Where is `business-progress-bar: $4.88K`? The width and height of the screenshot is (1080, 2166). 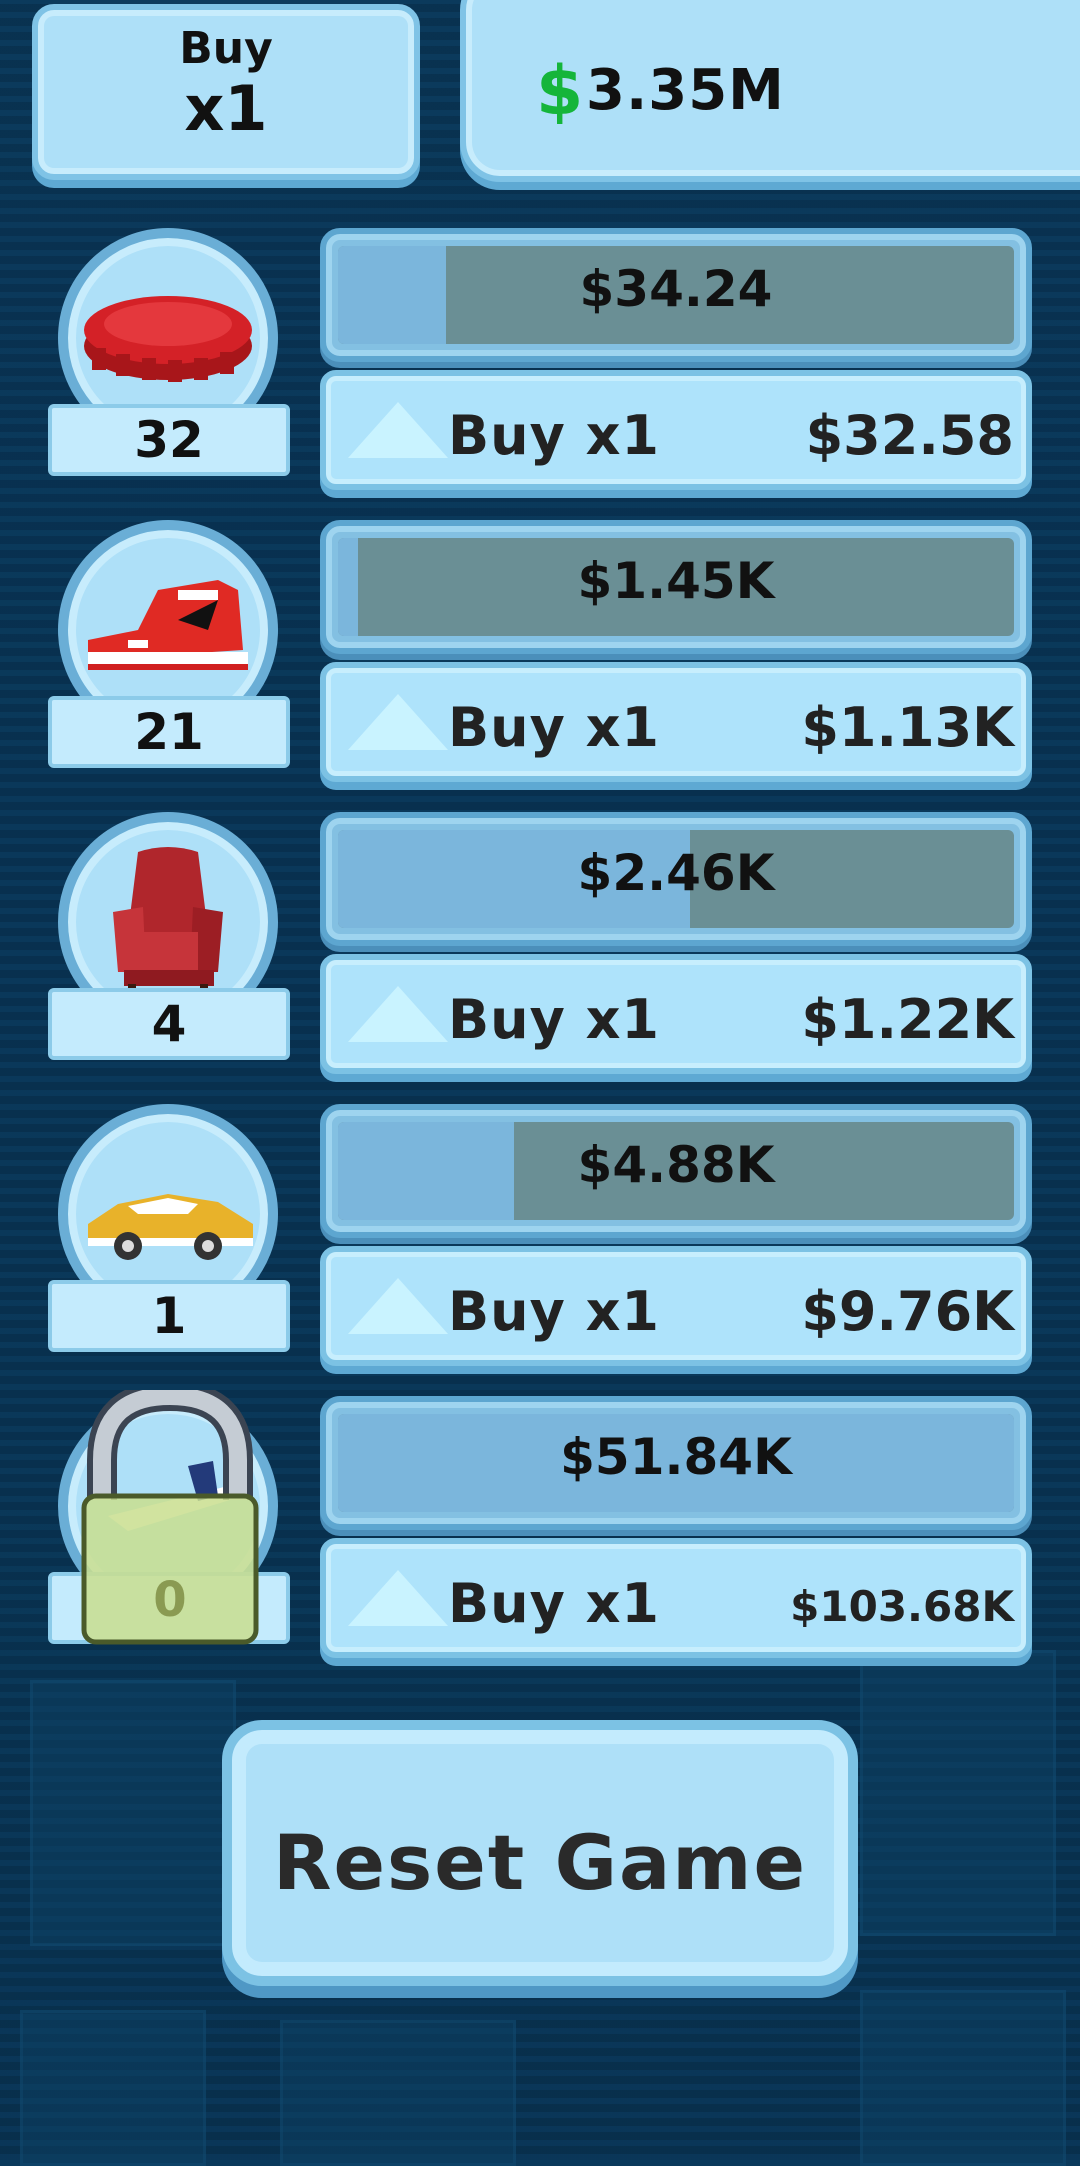
business-progress-bar: $4.88K is located at coordinates (676, 1171).